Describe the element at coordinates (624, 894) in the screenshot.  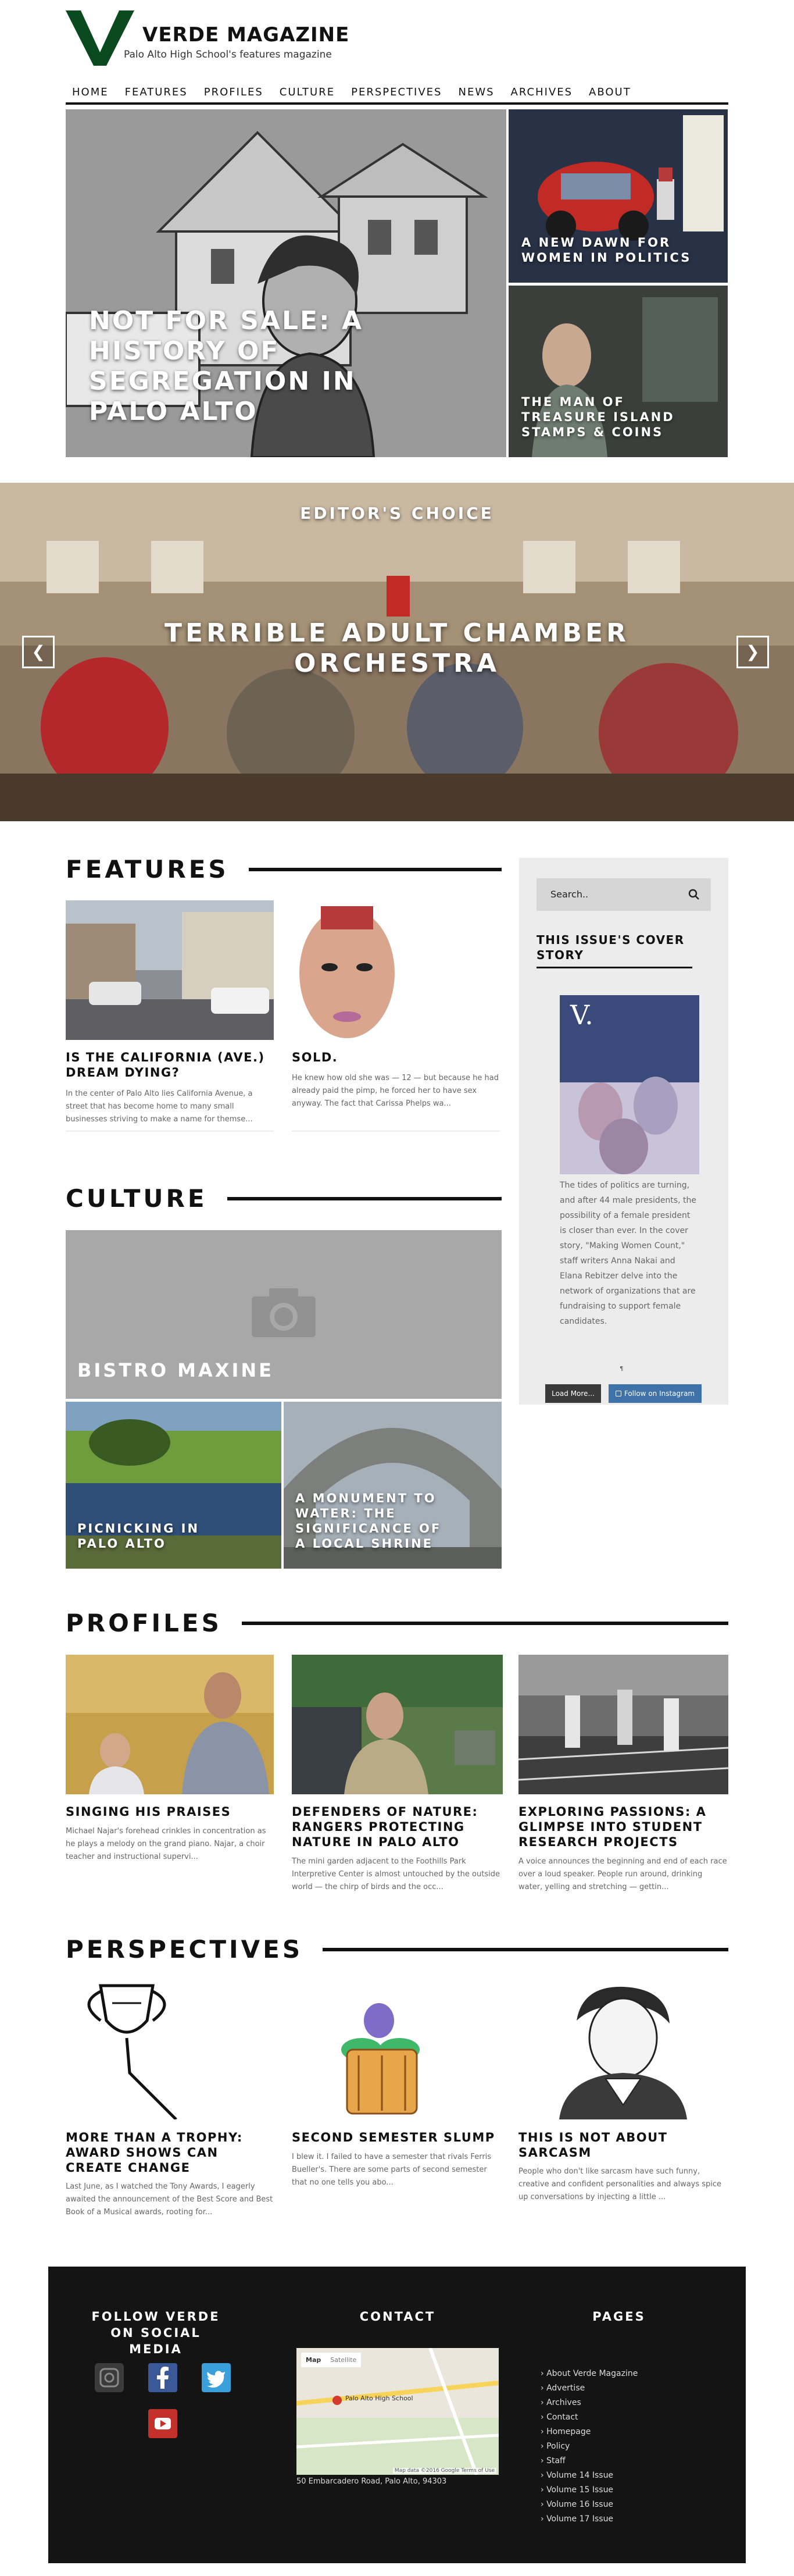
I see `search-box: Search..` at that location.